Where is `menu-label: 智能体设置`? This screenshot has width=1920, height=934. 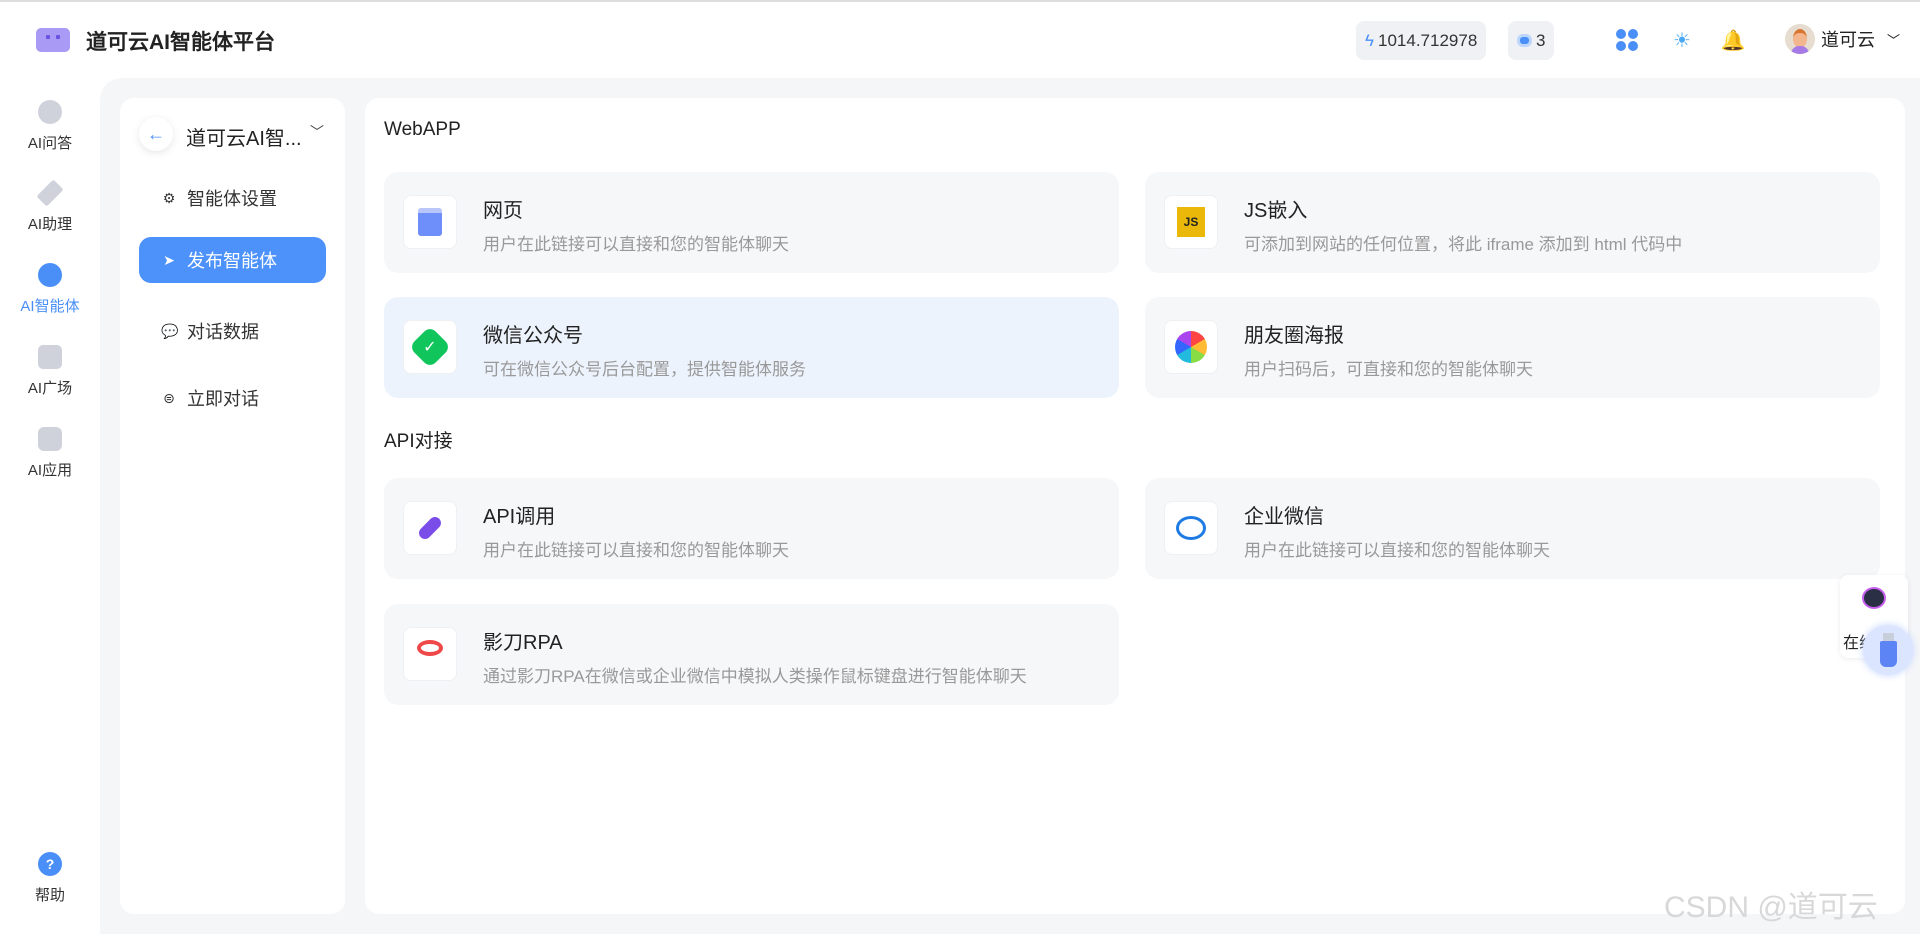
menu-label: 智能体设置 is located at coordinates (232, 199).